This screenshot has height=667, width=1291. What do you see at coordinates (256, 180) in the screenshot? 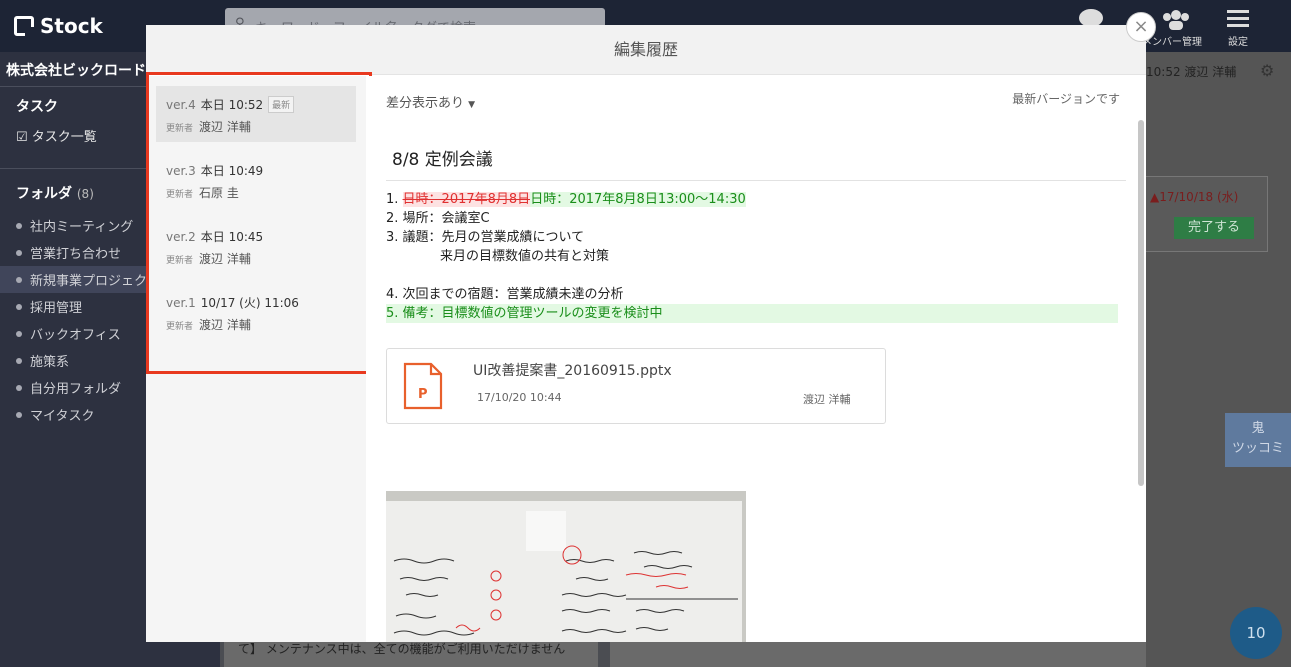
I see `version-item: ver.3 本日 10:49 更新者 石原 圭` at bounding box center [256, 180].